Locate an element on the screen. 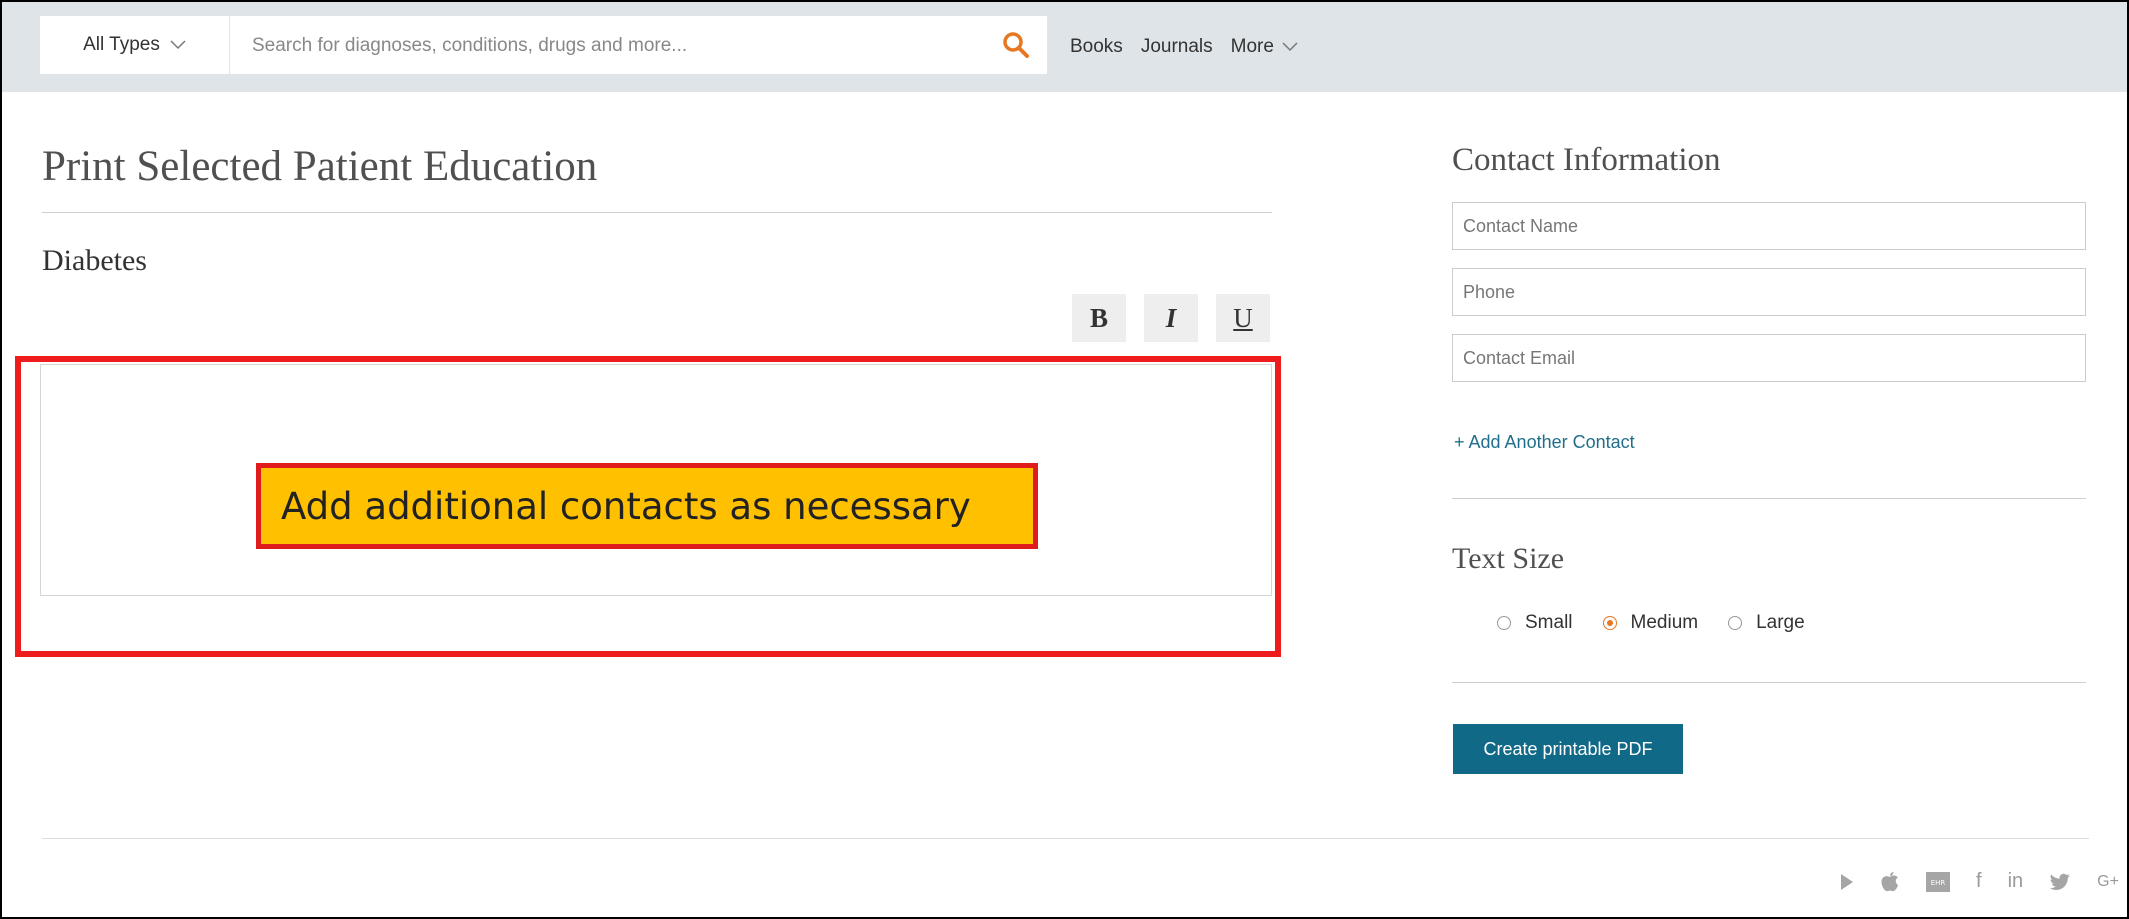  contact-email-field is located at coordinates (1769, 358).